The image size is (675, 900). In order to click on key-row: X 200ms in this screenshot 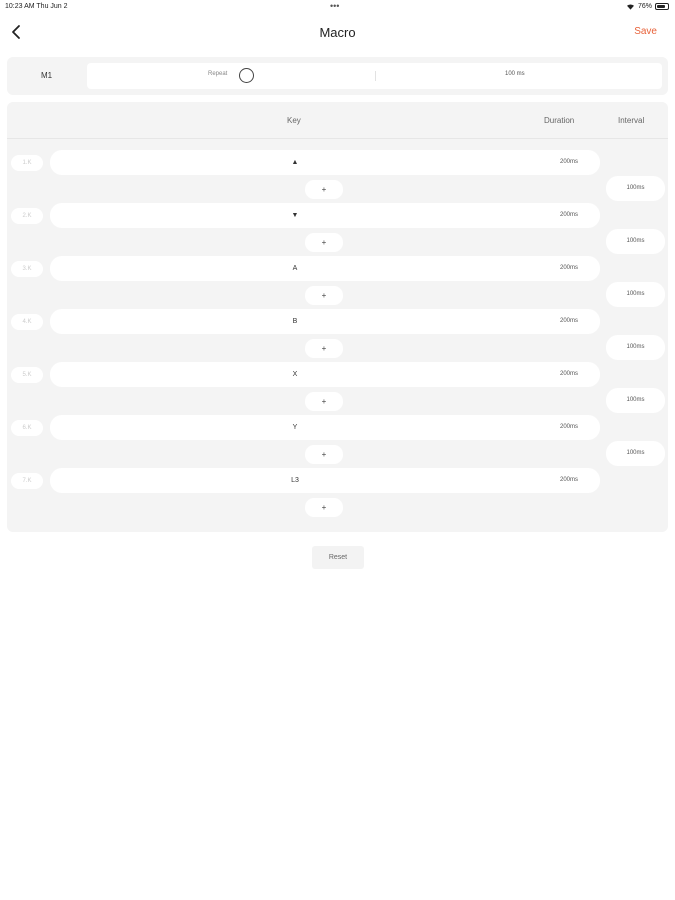, I will do `click(325, 374)`.